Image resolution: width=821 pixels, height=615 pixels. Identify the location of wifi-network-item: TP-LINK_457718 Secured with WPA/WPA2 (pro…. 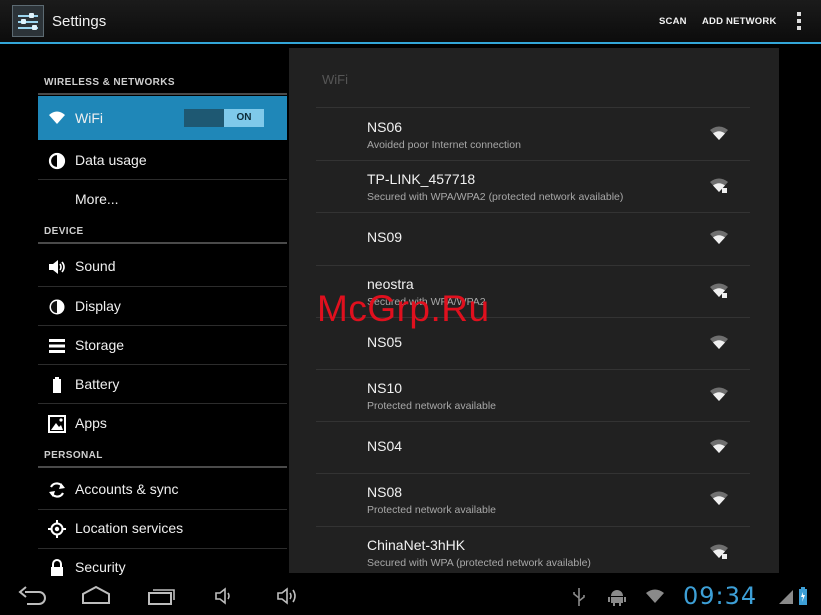
(534, 186).